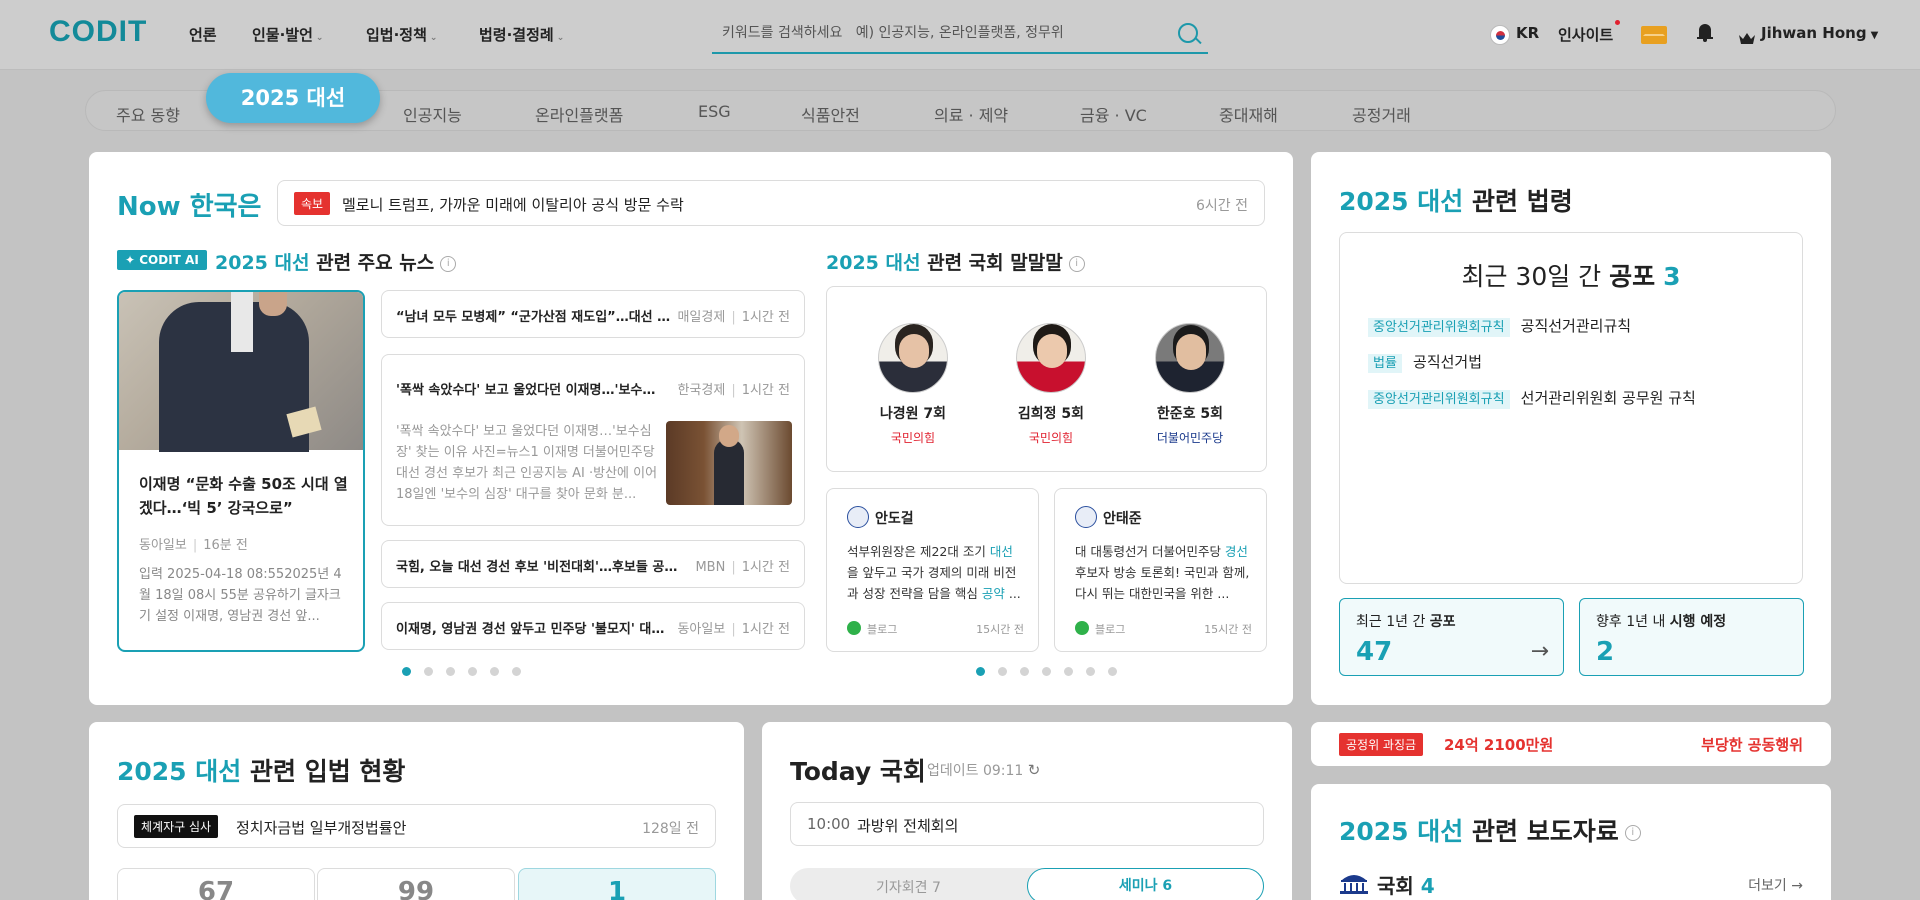  What do you see at coordinates (971, 114) in the screenshot?
I see `tab-medical-pharma: 의료 · 제약` at bounding box center [971, 114].